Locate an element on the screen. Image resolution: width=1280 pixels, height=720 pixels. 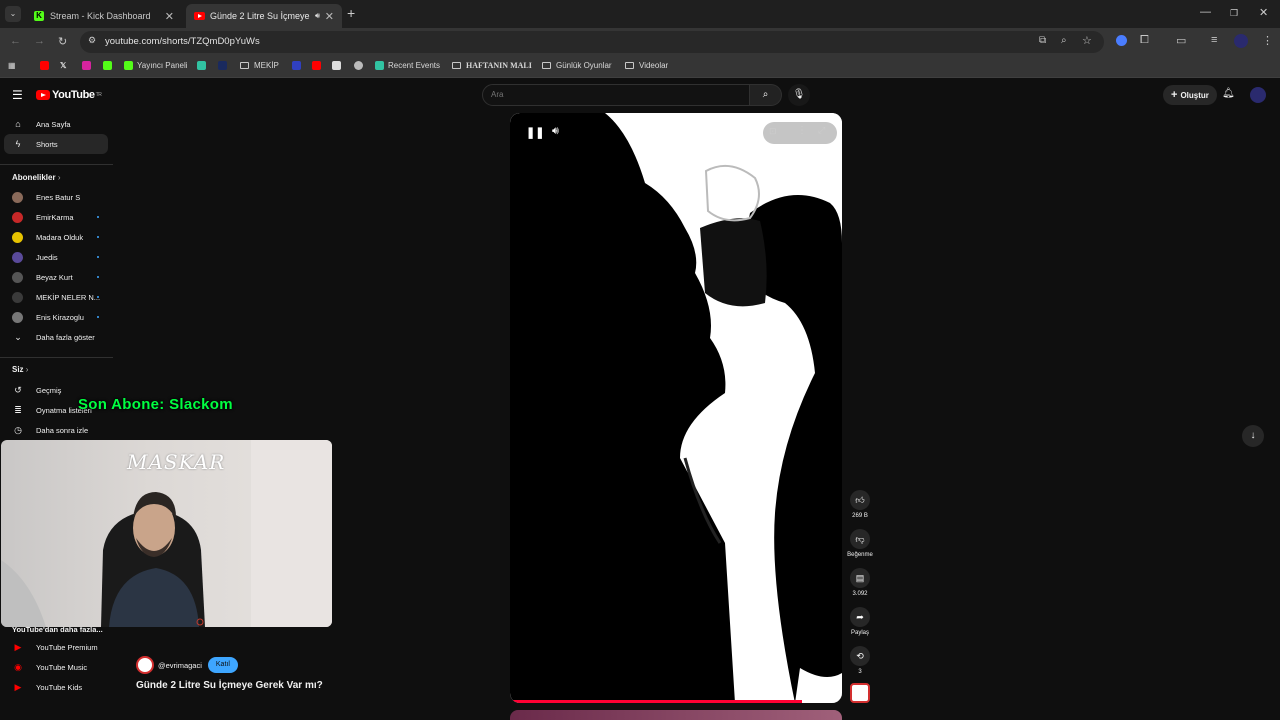
remix-button: ⟲ 3 is located at coordinates (860, 660).